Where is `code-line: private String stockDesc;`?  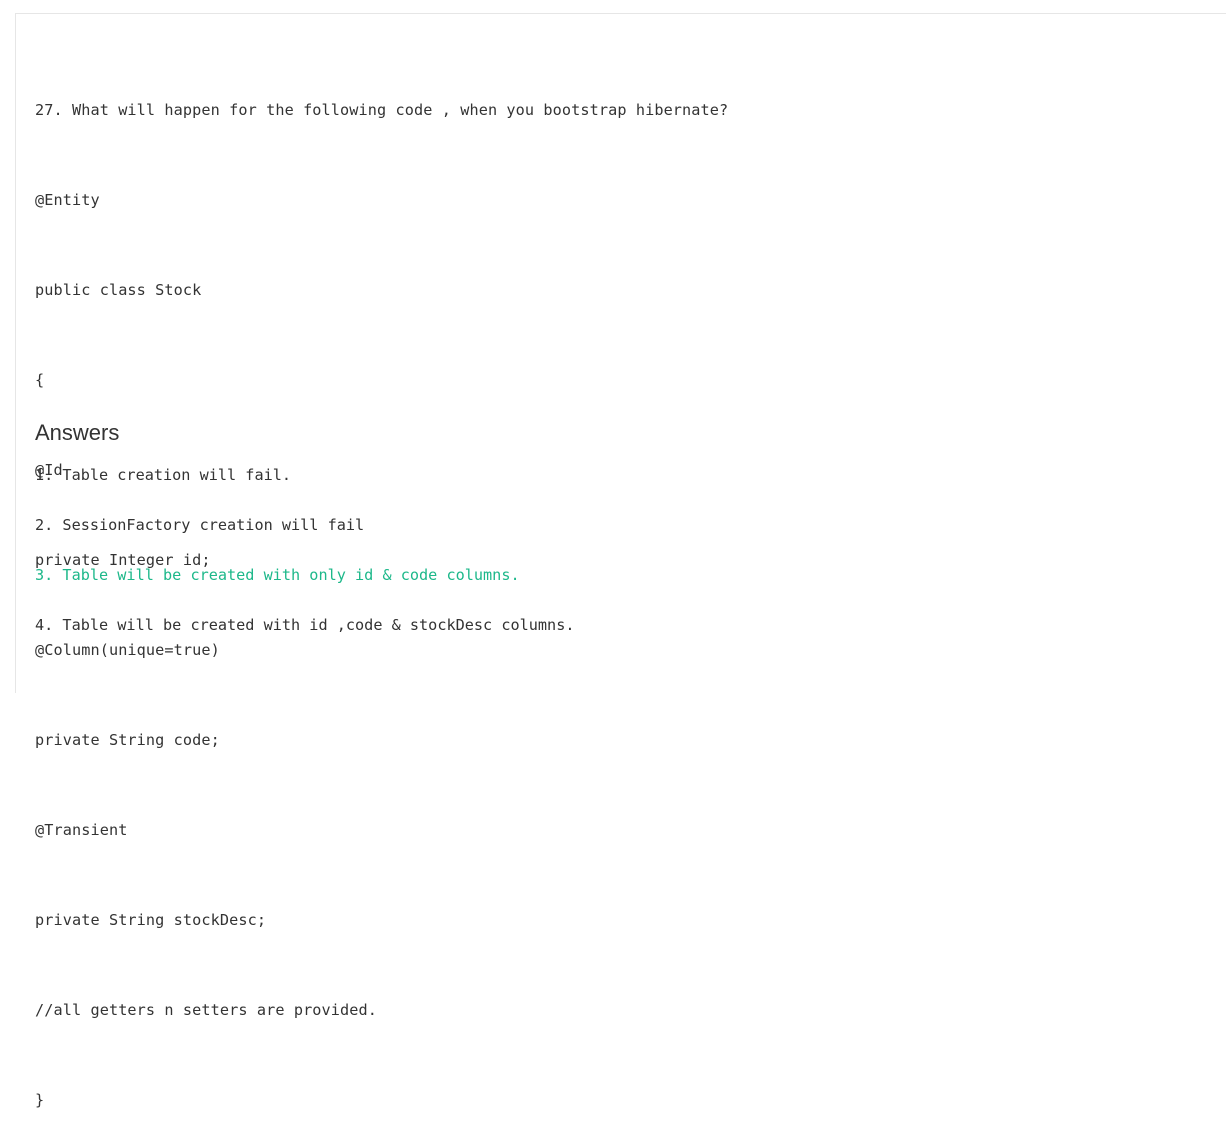
code-line: private String stockDesc; is located at coordinates (151, 920).